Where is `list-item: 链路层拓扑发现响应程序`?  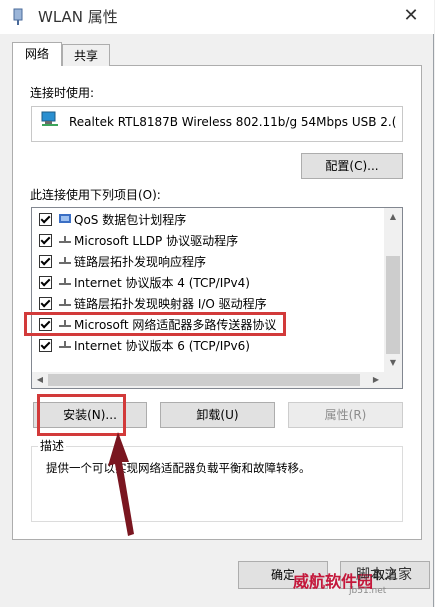
list-item: 链路层拓扑发现响应程序 is located at coordinates (203, 261).